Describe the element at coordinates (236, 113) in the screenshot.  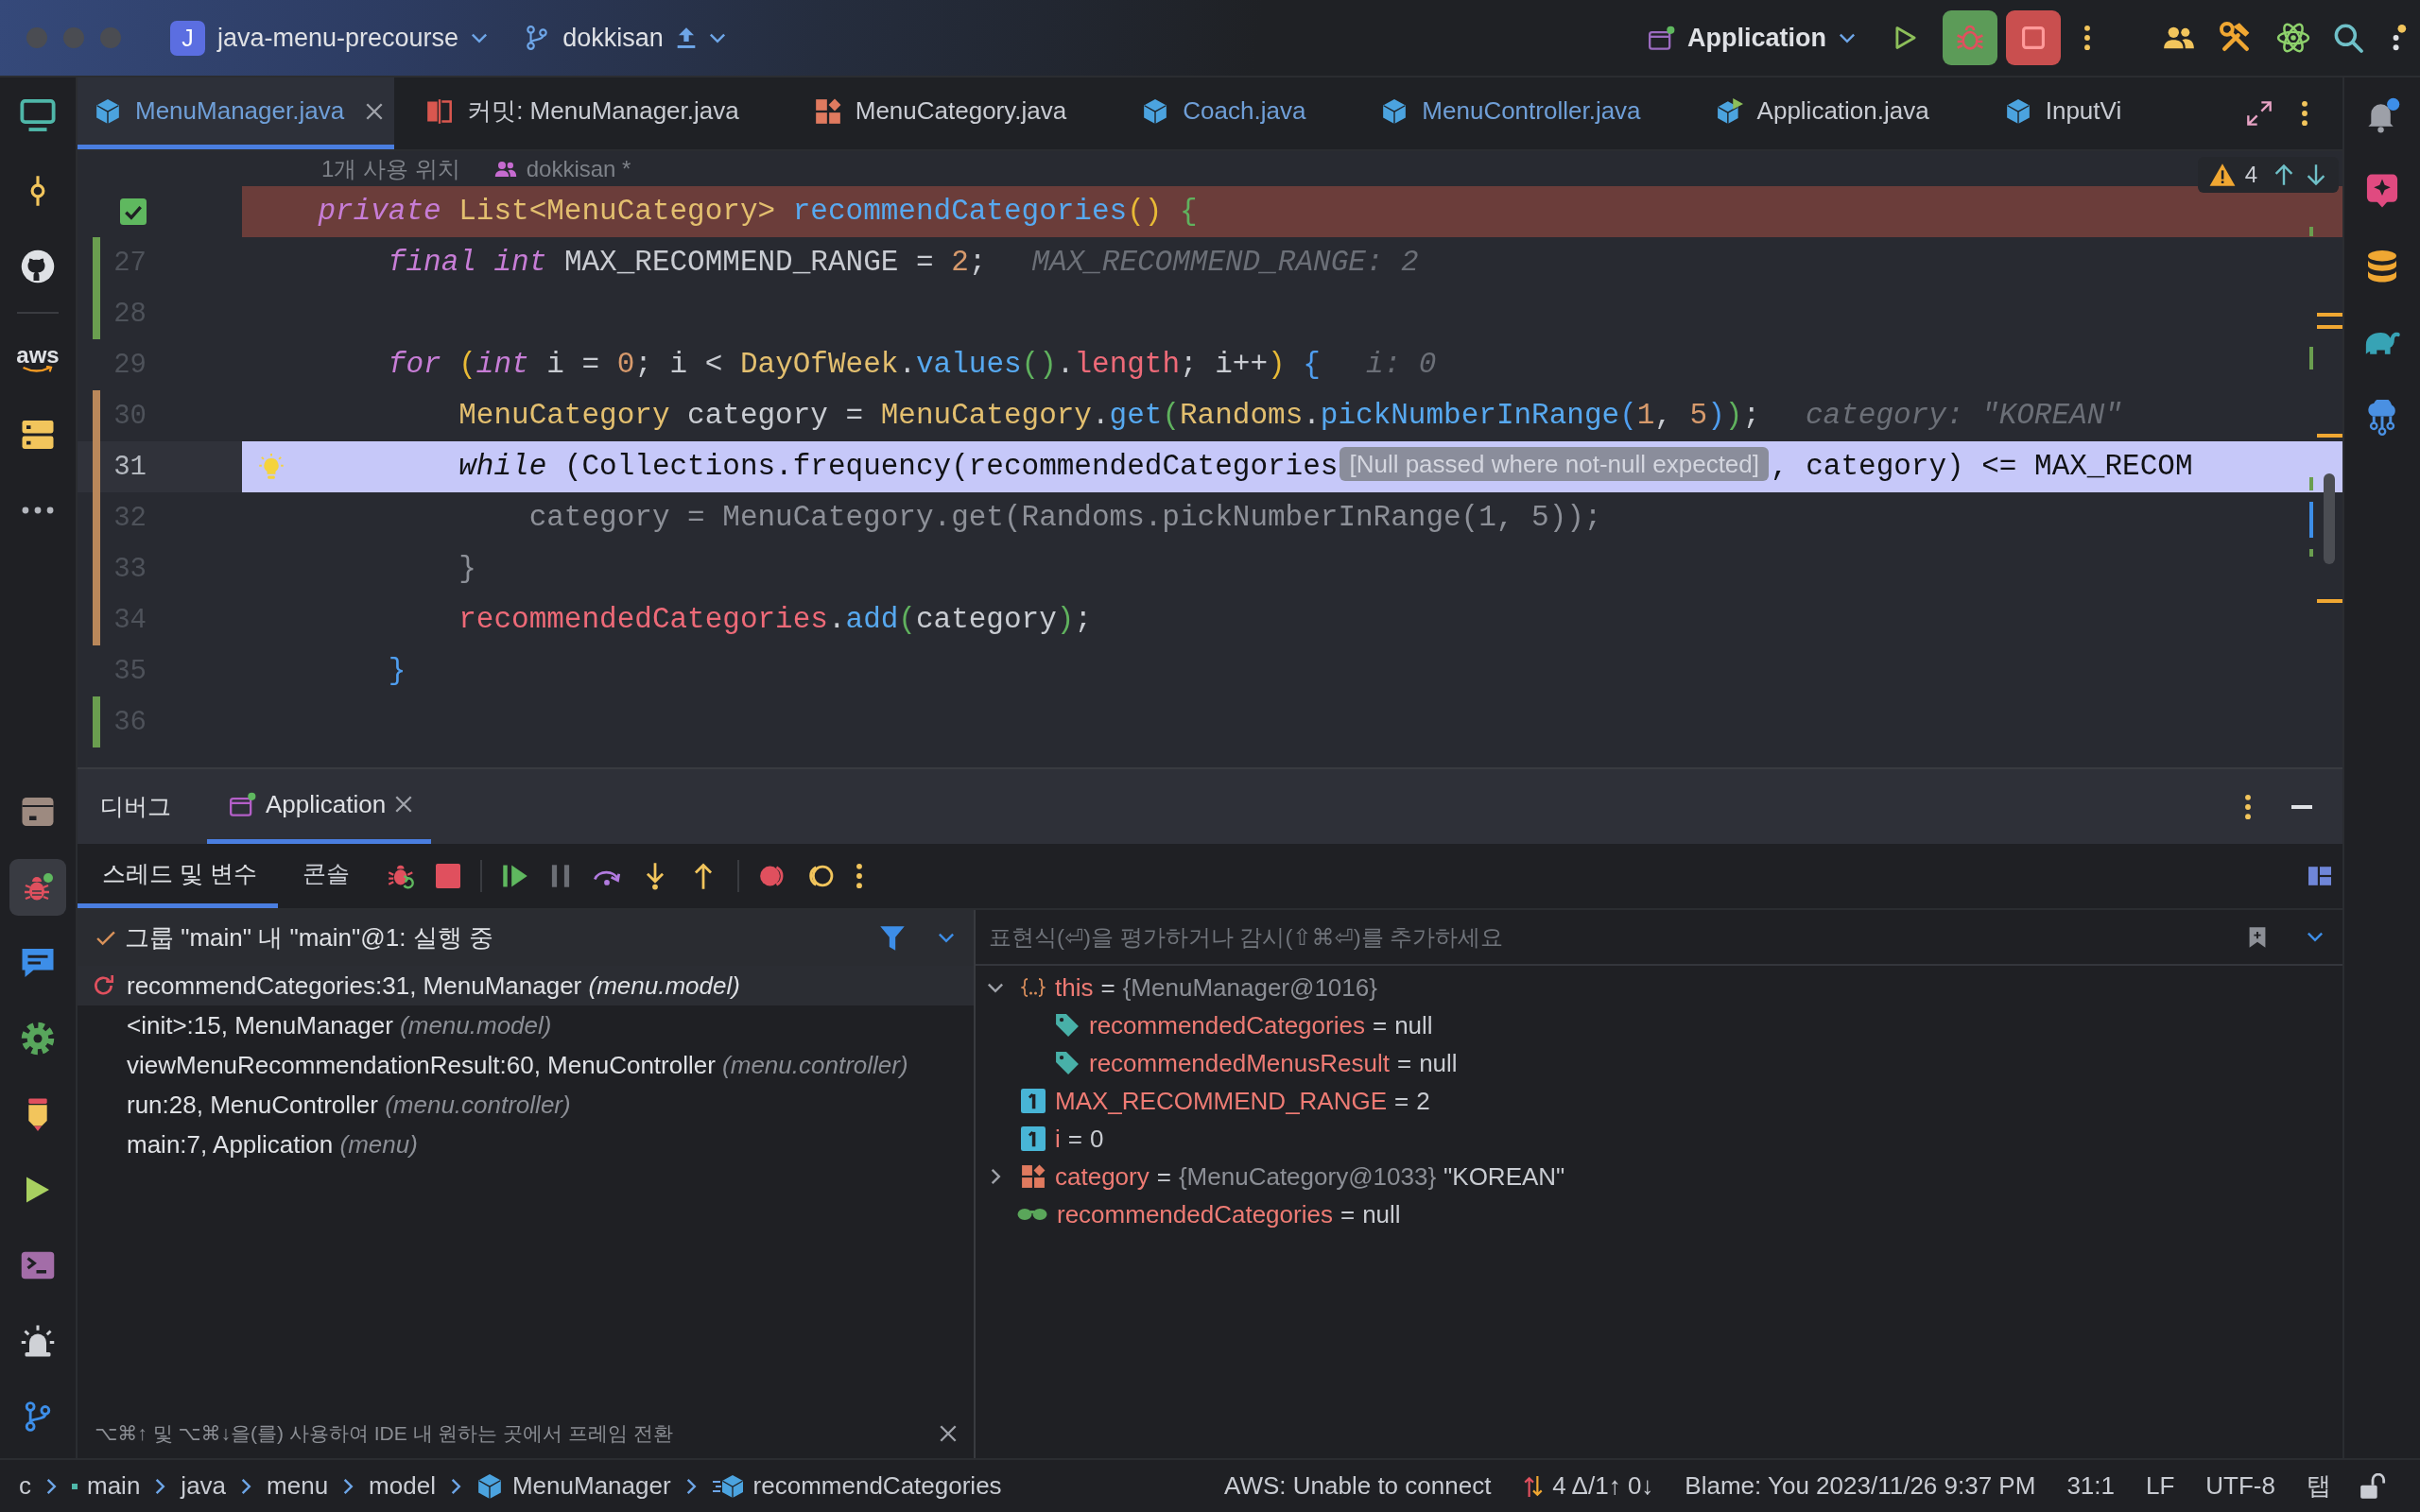
I see `editor-tab: MenuManager.java` at that location.